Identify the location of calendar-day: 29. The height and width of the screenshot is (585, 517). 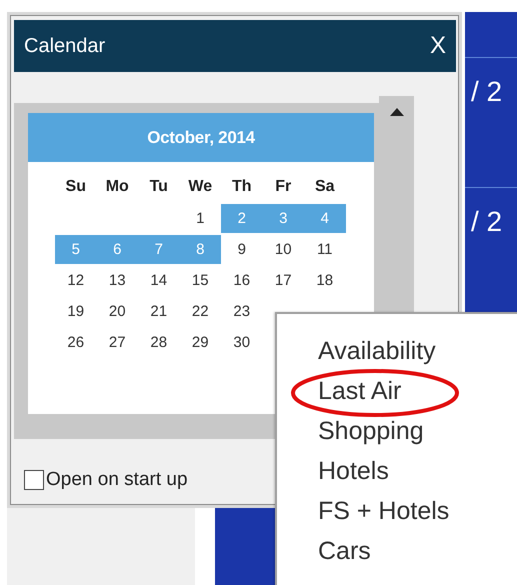
(200, 342).